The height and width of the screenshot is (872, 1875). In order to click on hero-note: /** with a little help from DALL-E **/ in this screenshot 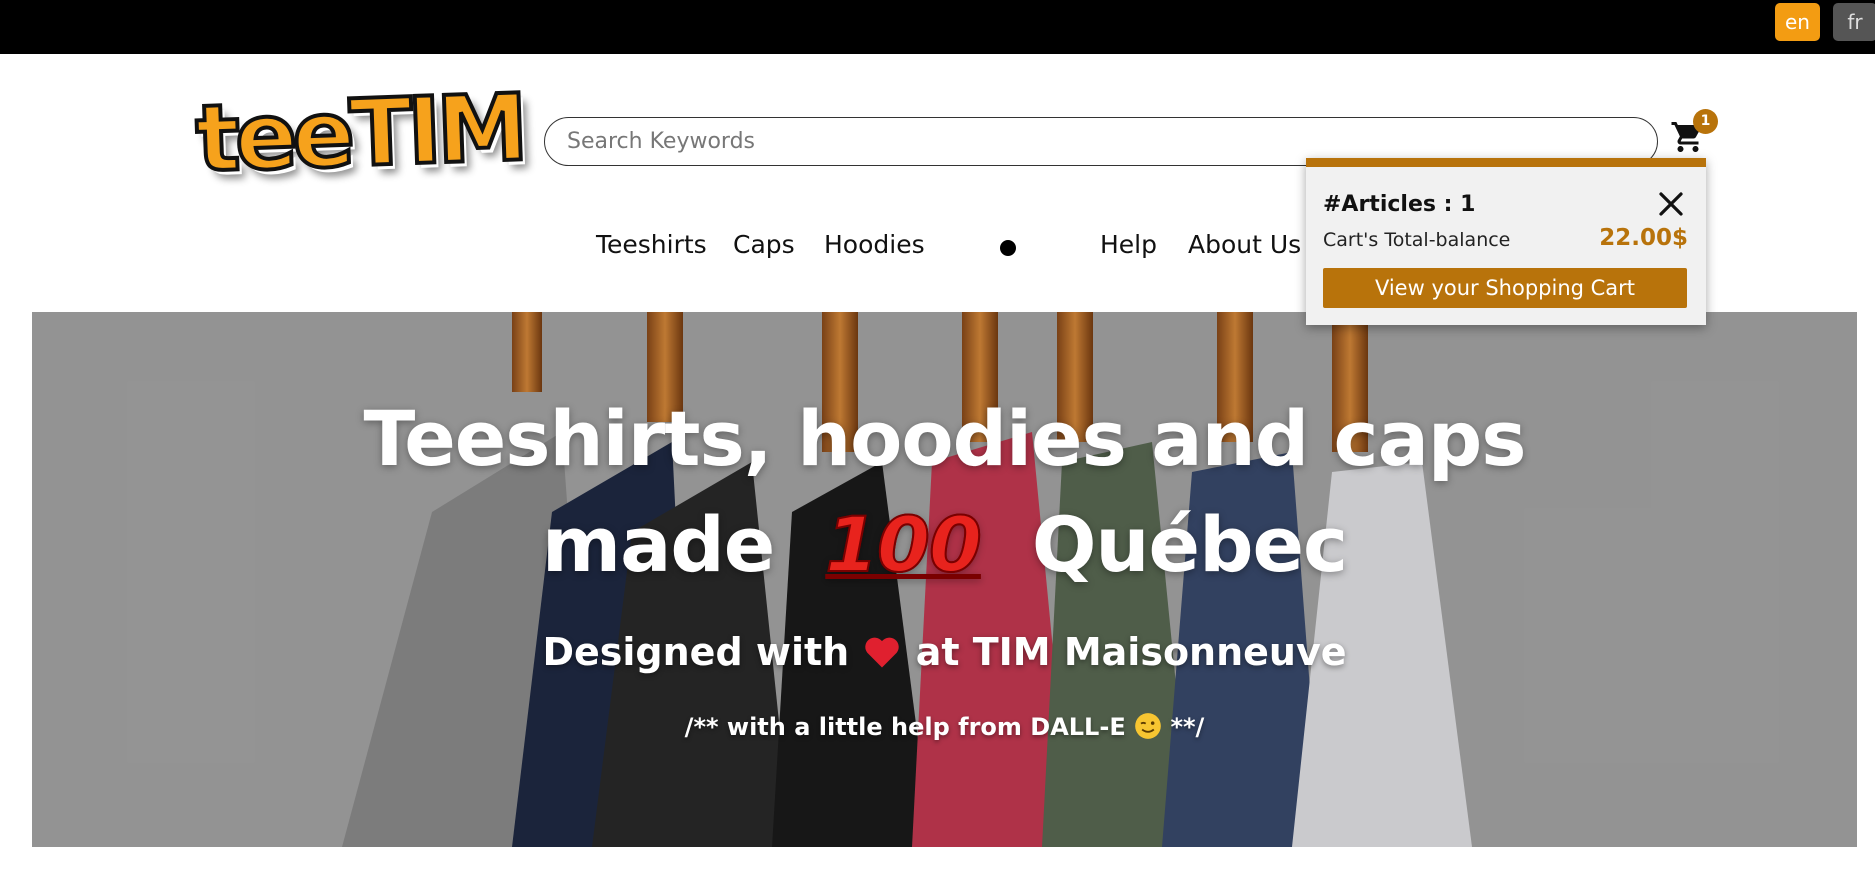, I will do `click(944, 726)`.